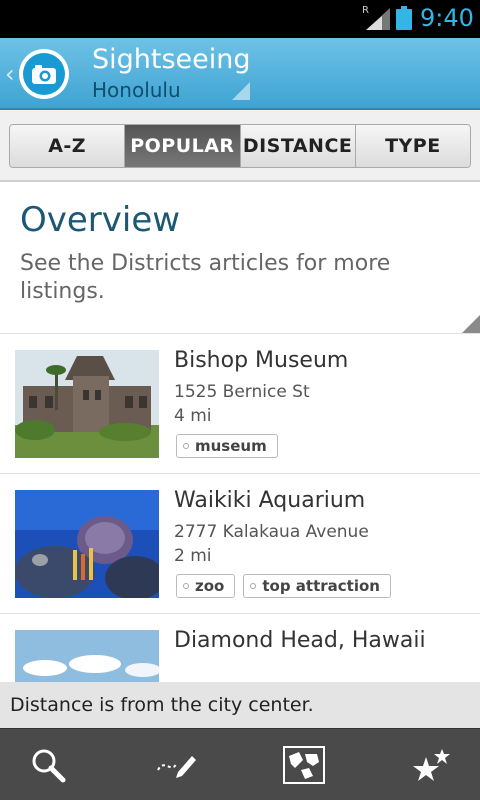 The height and width of the screenshot is (800, 480). Describe the element at coordinates (261, 360) in the screenshot. I see `item-name: Bishop Museum` at that location.